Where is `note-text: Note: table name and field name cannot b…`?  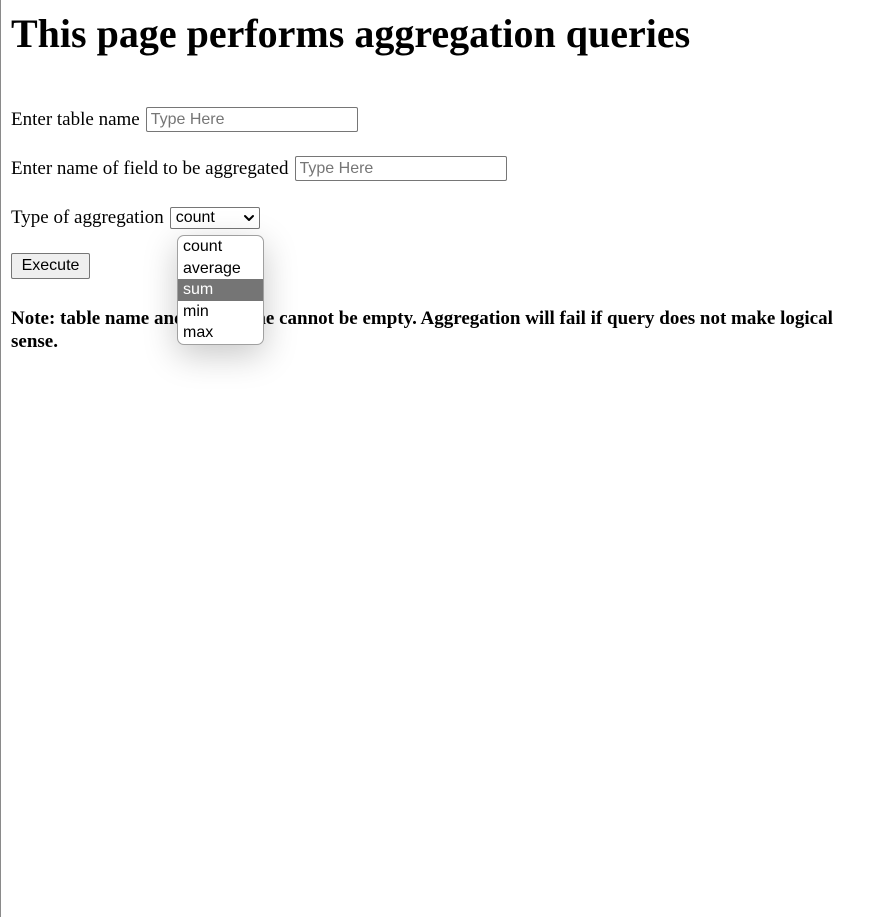 note-text: Note: table name and field name cannot b… is located at coordinates (422, 330).